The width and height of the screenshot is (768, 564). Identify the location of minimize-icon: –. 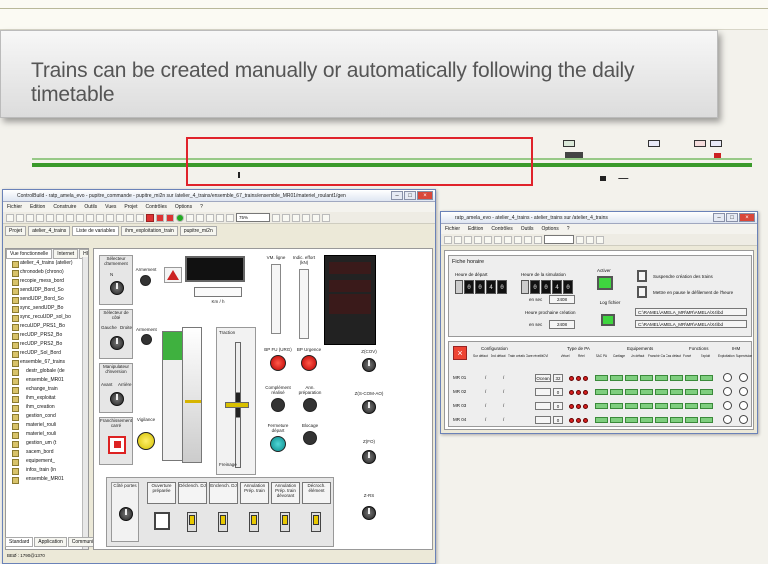
(719, 217).